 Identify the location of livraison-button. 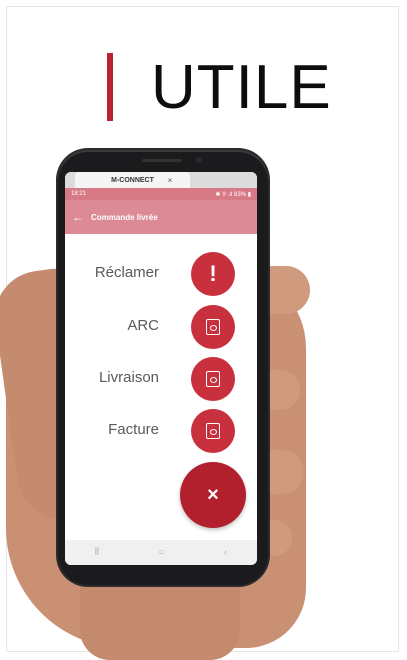
(213, 379).